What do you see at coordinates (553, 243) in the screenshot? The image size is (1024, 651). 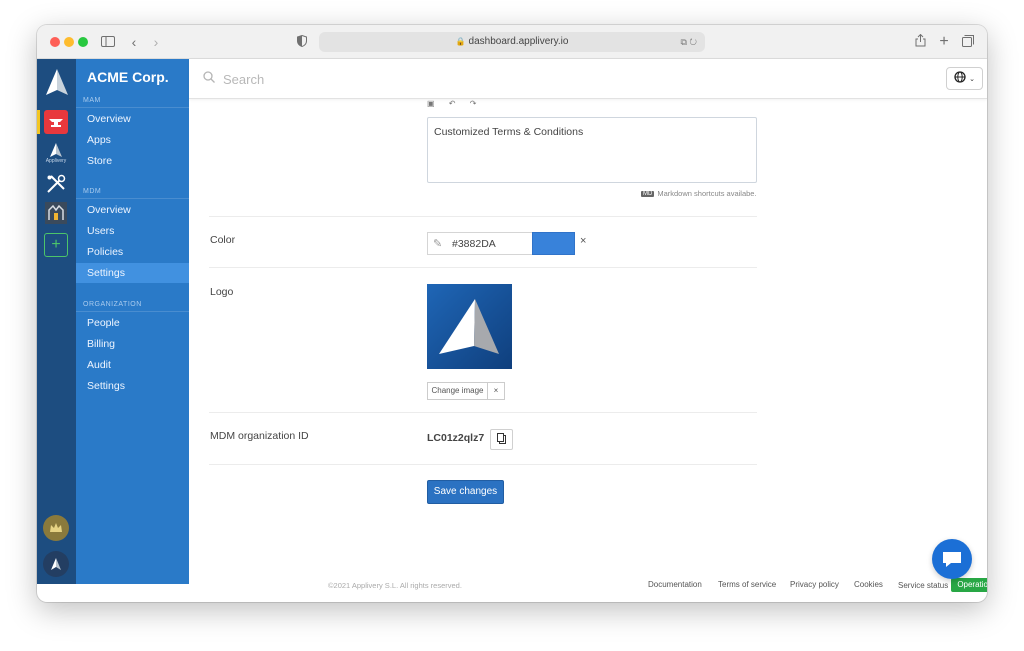 I see `color-swatch` at bounding box center [553, 243].